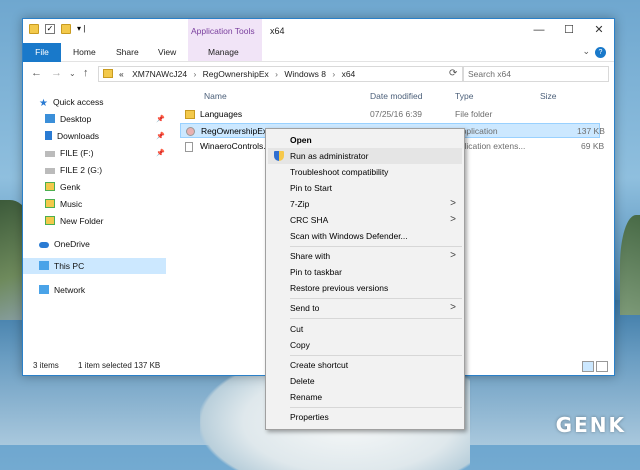 The height and width of the screenshot is (470, 640). I want to click on menu-label: Troubleshoot compatibility, so click(339, 172).